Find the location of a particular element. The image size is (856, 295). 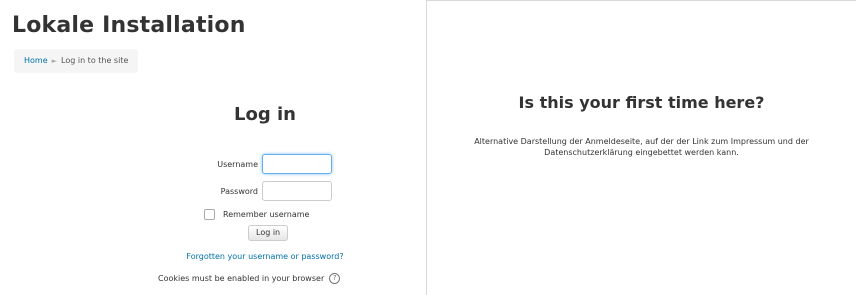

remember-row: Remember username is located at coordinates (256, 214).